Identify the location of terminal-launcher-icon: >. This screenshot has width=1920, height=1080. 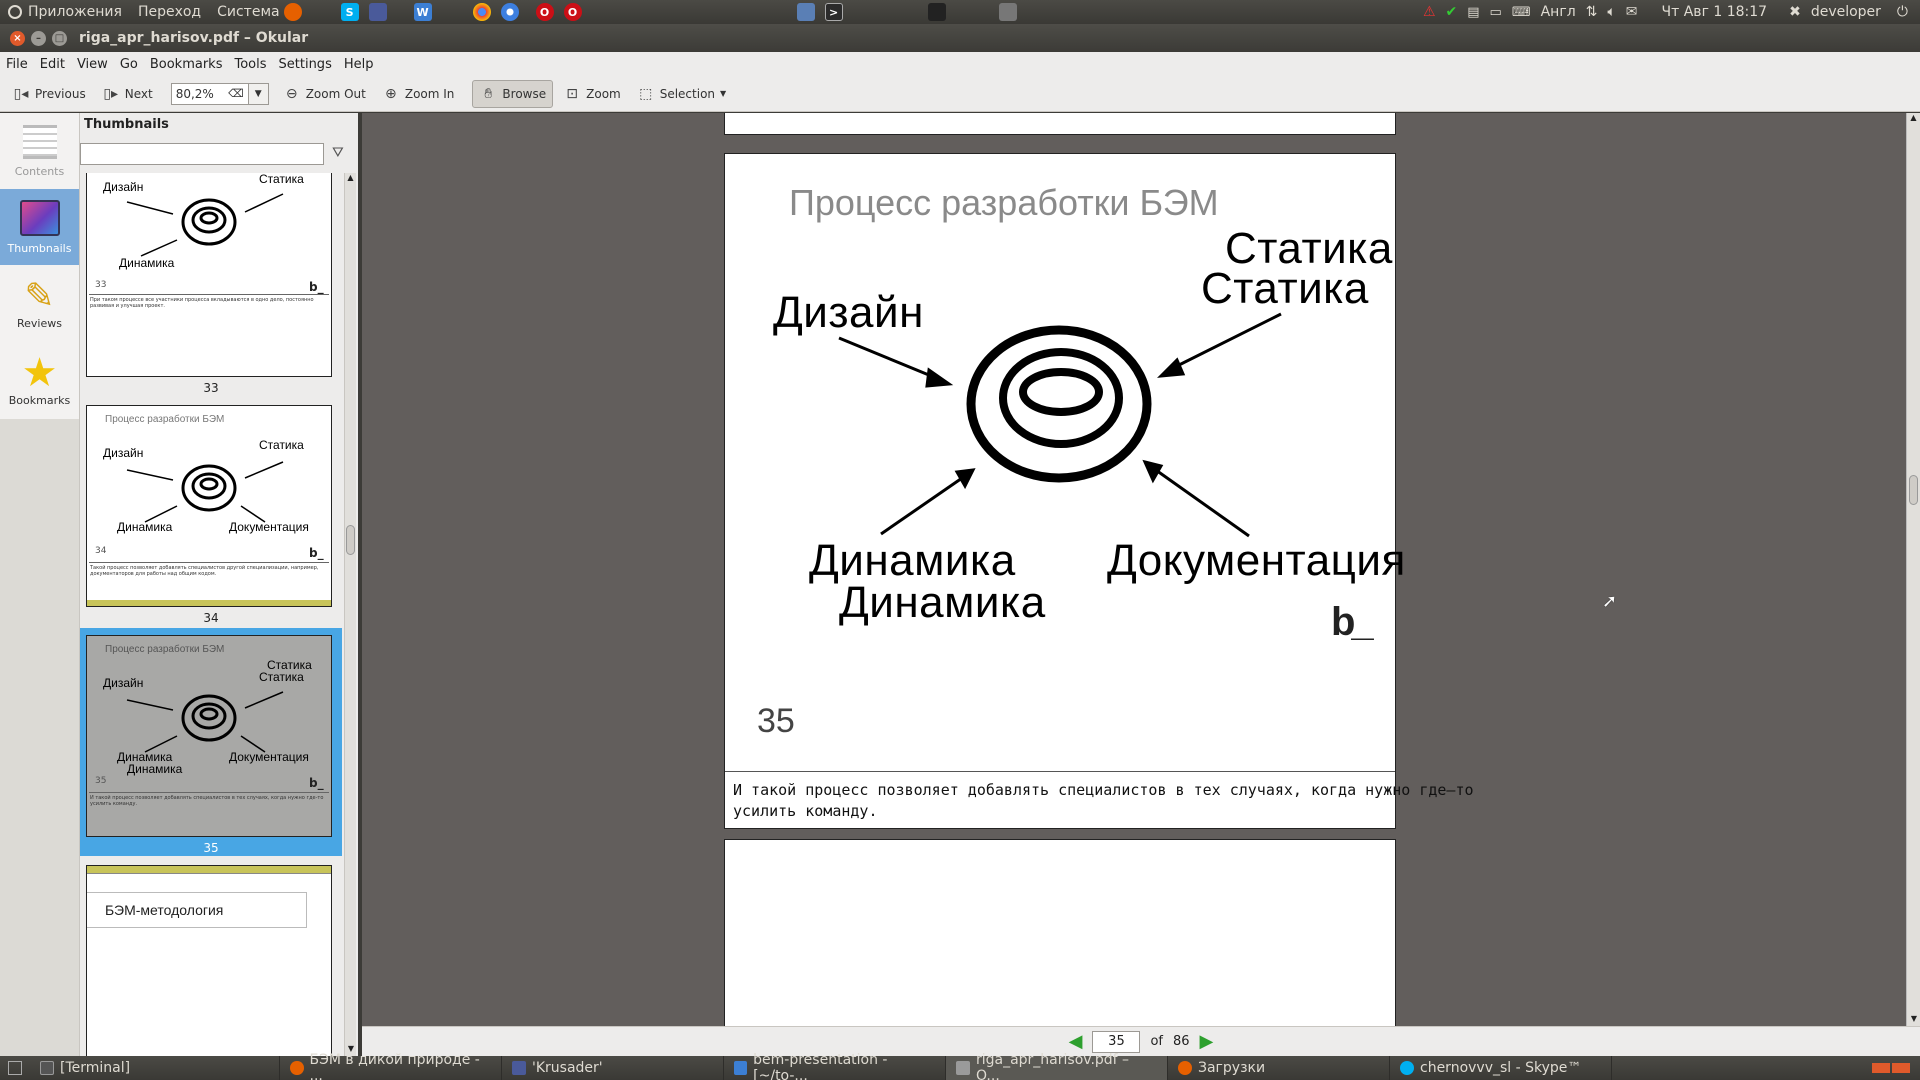
(833, 12).